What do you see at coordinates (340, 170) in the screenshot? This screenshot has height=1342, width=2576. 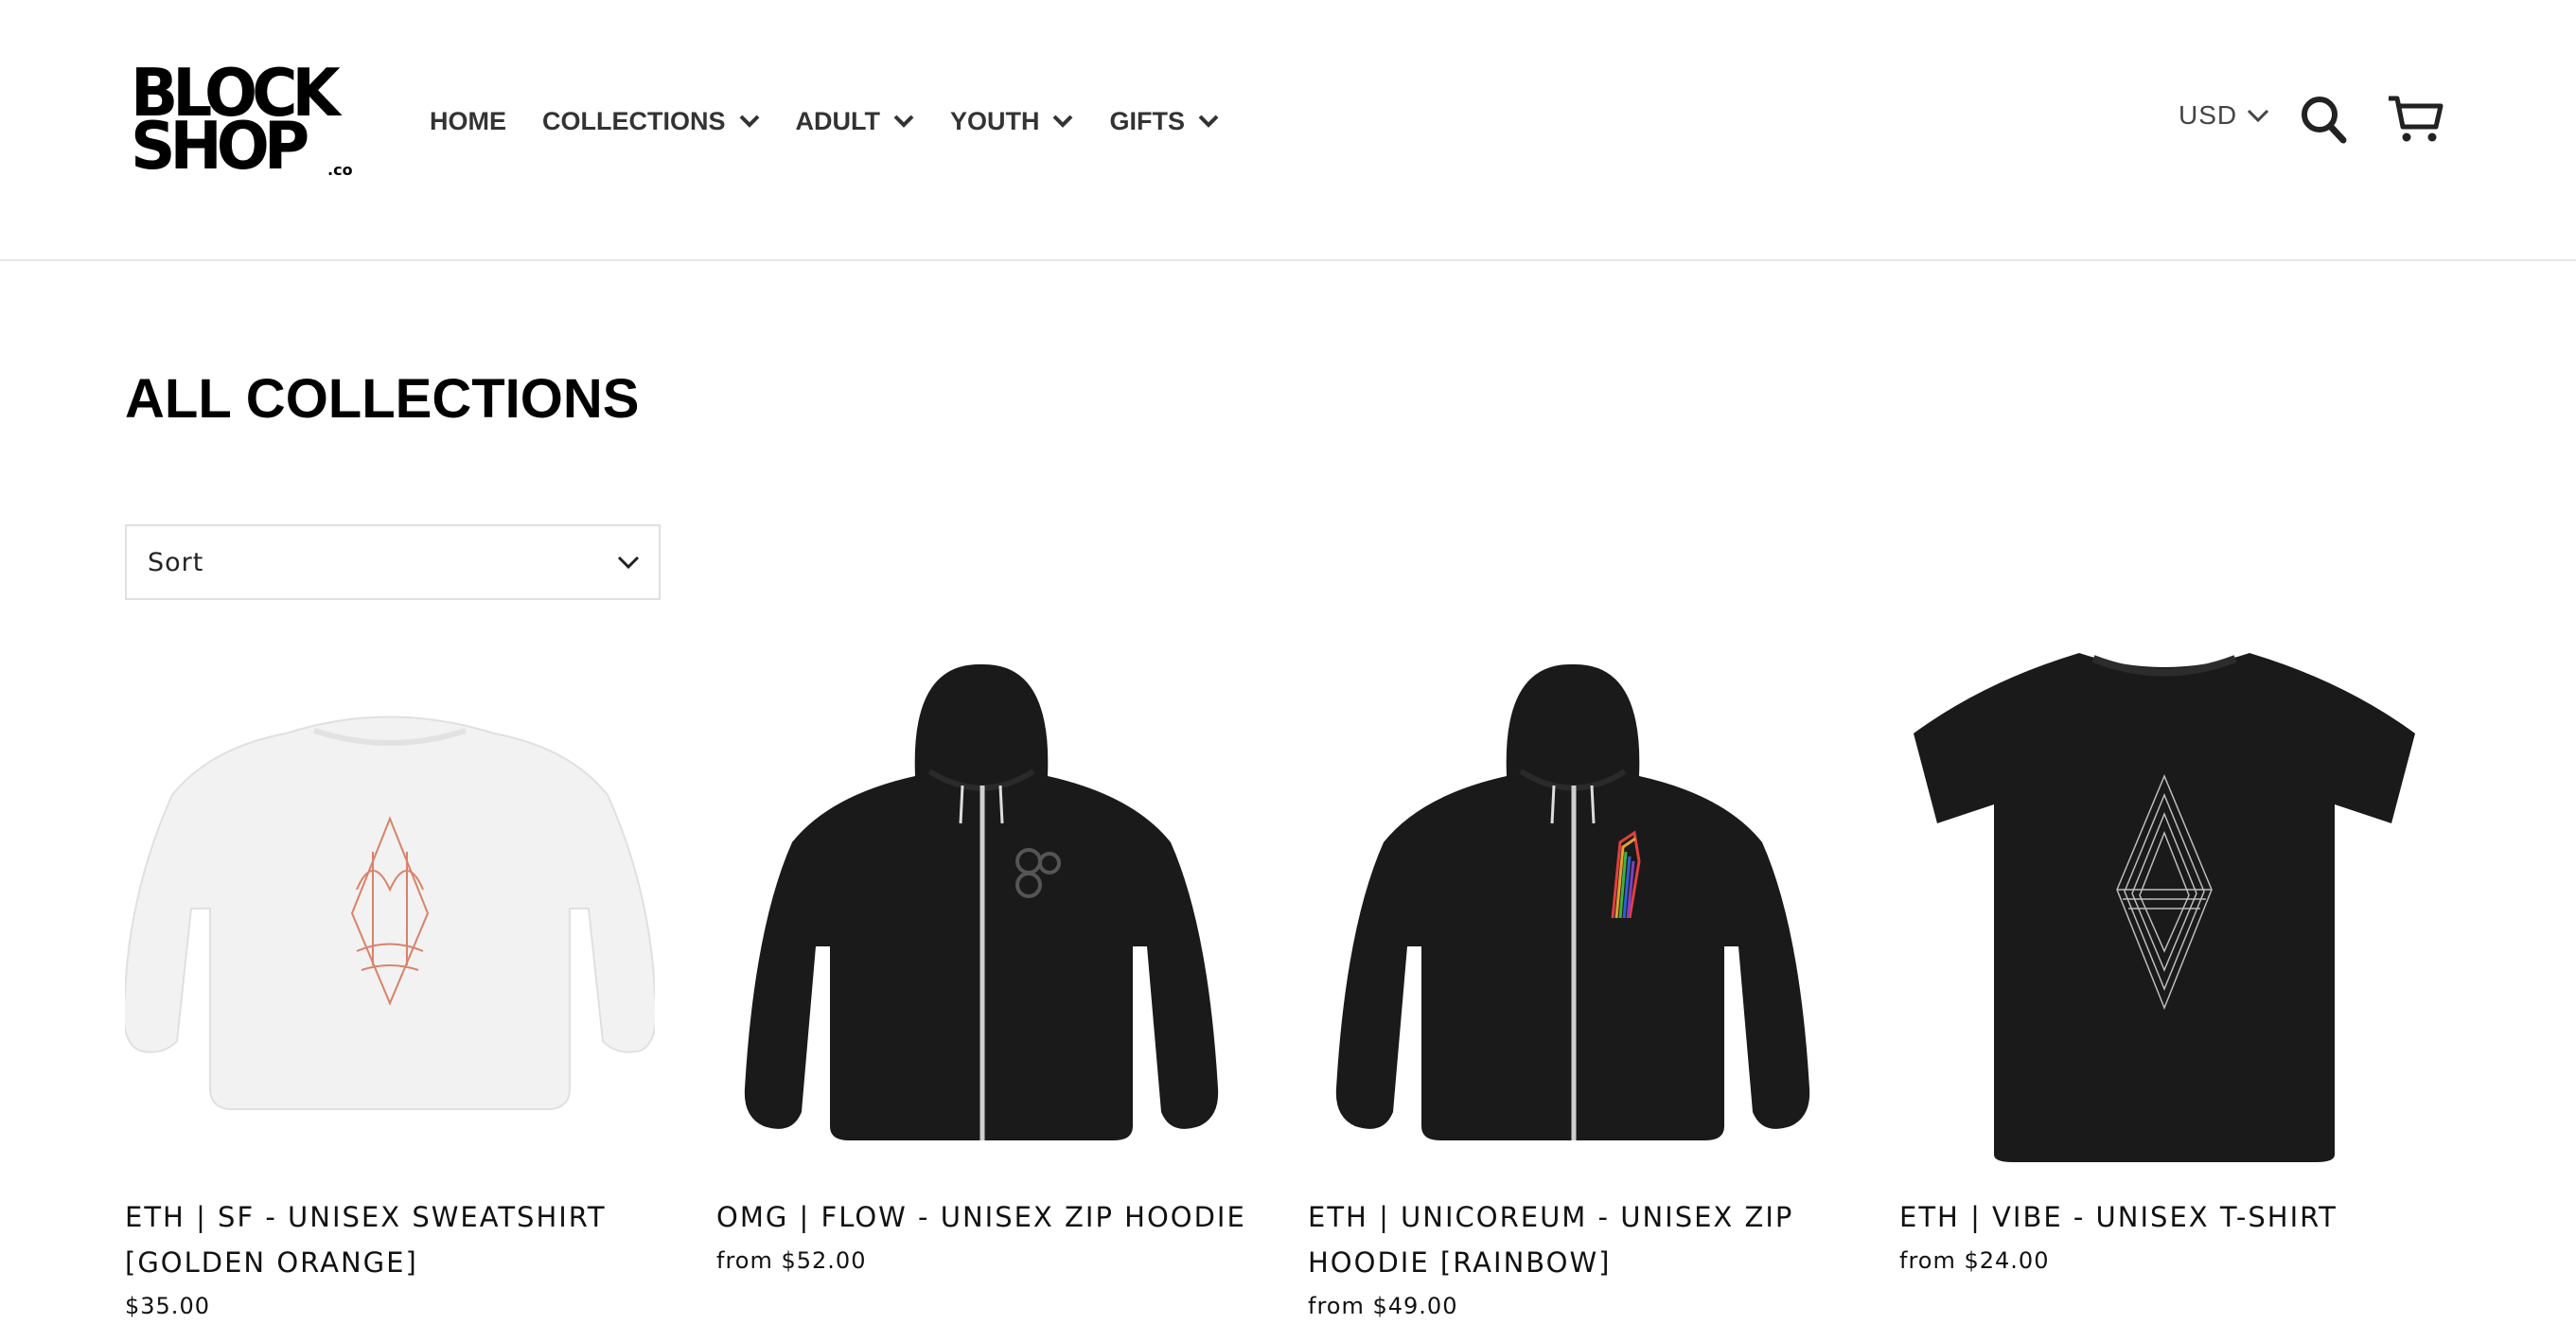 I see `logo-suffix: .co` at bounding box center [340, 170].